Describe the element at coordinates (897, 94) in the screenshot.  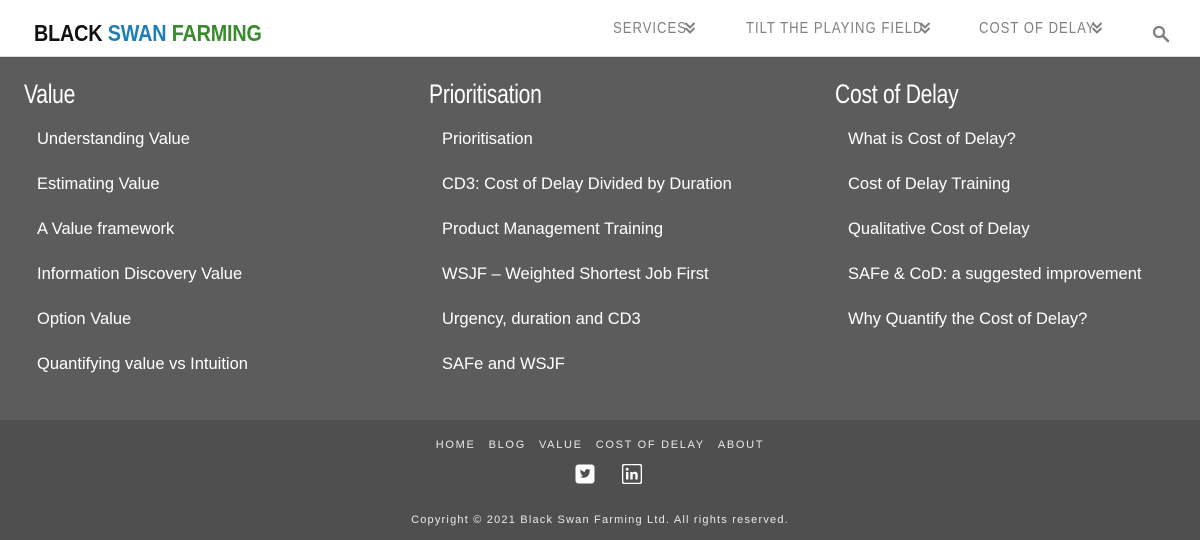
I see `menu-column-title: Cost of Delay` at that location.